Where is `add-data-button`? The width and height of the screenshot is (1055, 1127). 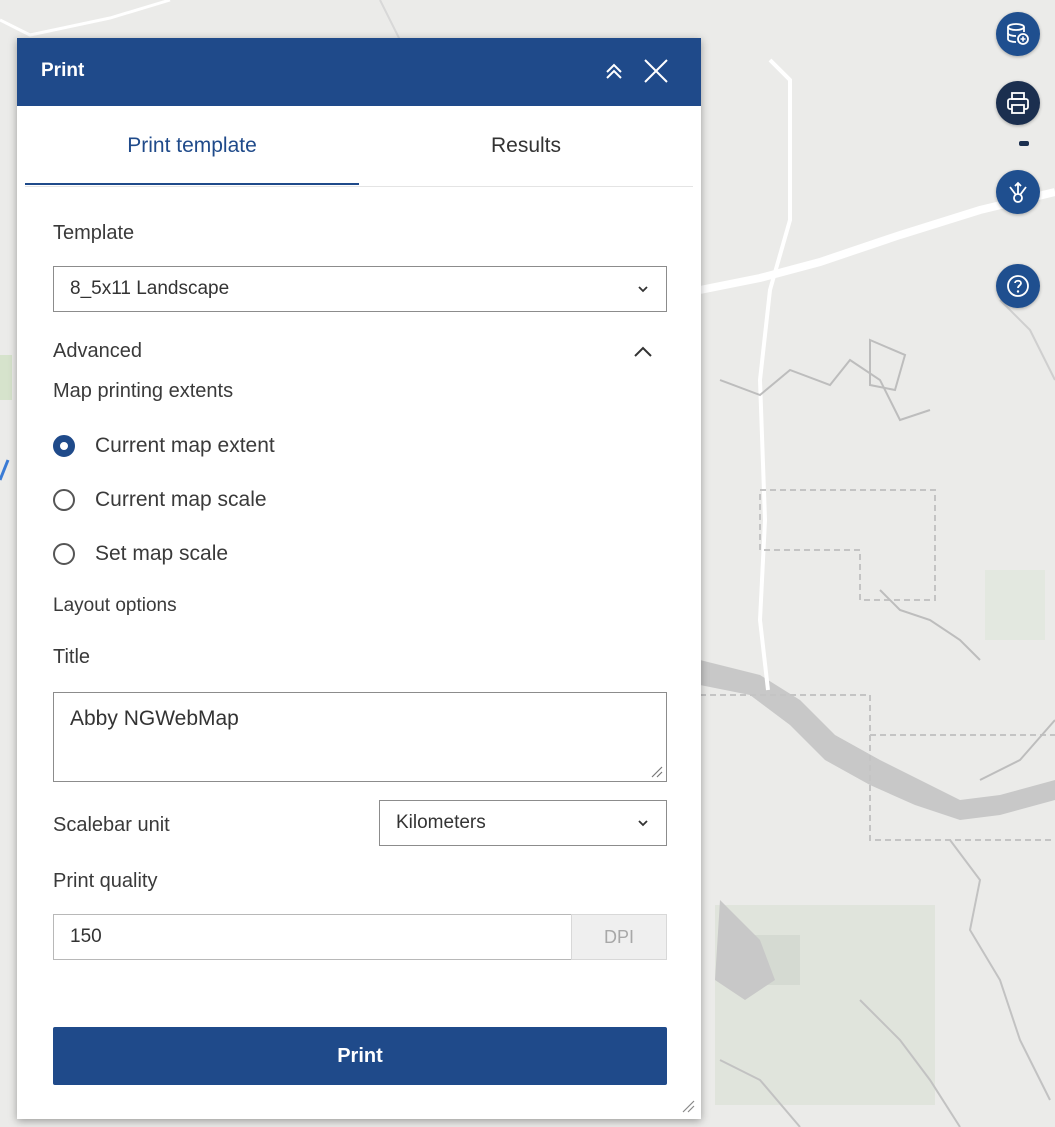 add-data-button is located at coordinates (1018, 34).